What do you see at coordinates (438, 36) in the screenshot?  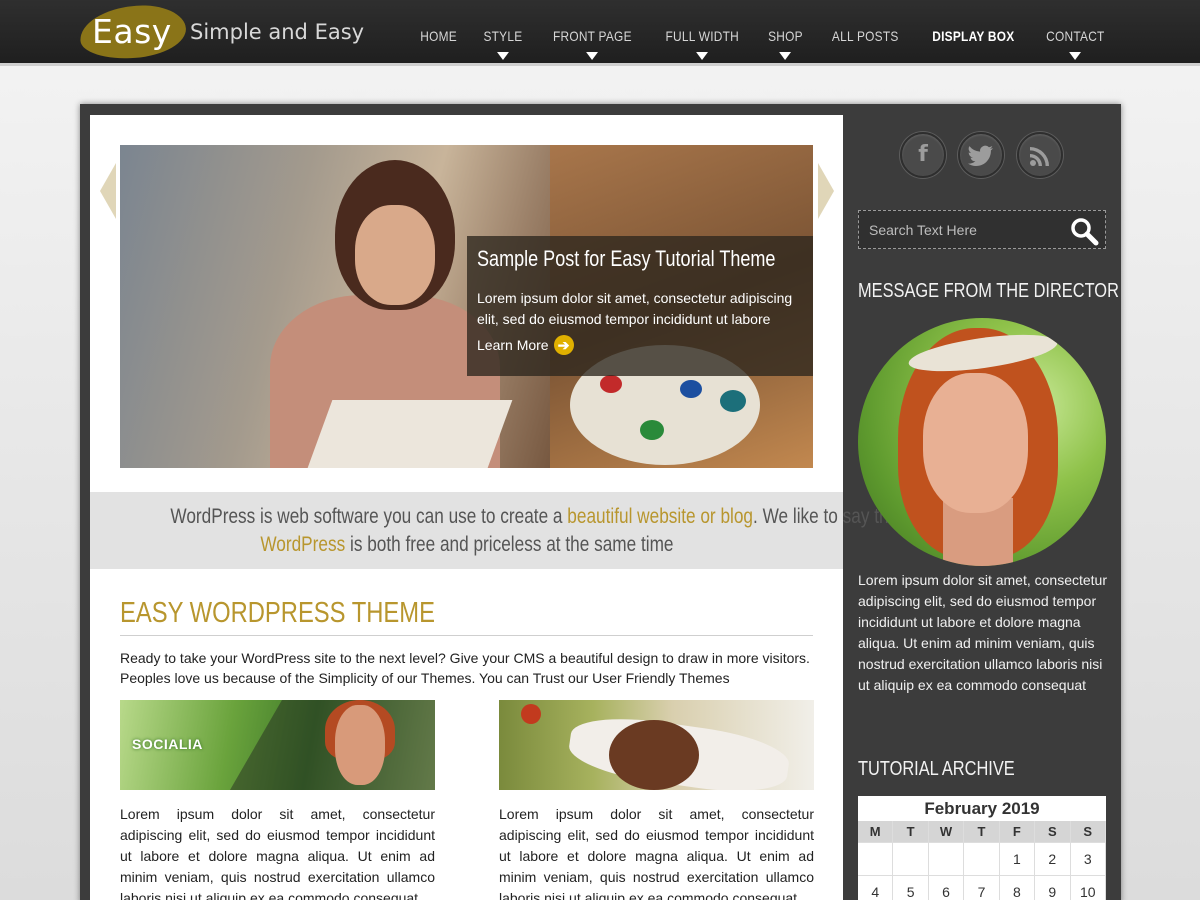 I see `nav-item-label: HOME` at bounding box center [438, 36].